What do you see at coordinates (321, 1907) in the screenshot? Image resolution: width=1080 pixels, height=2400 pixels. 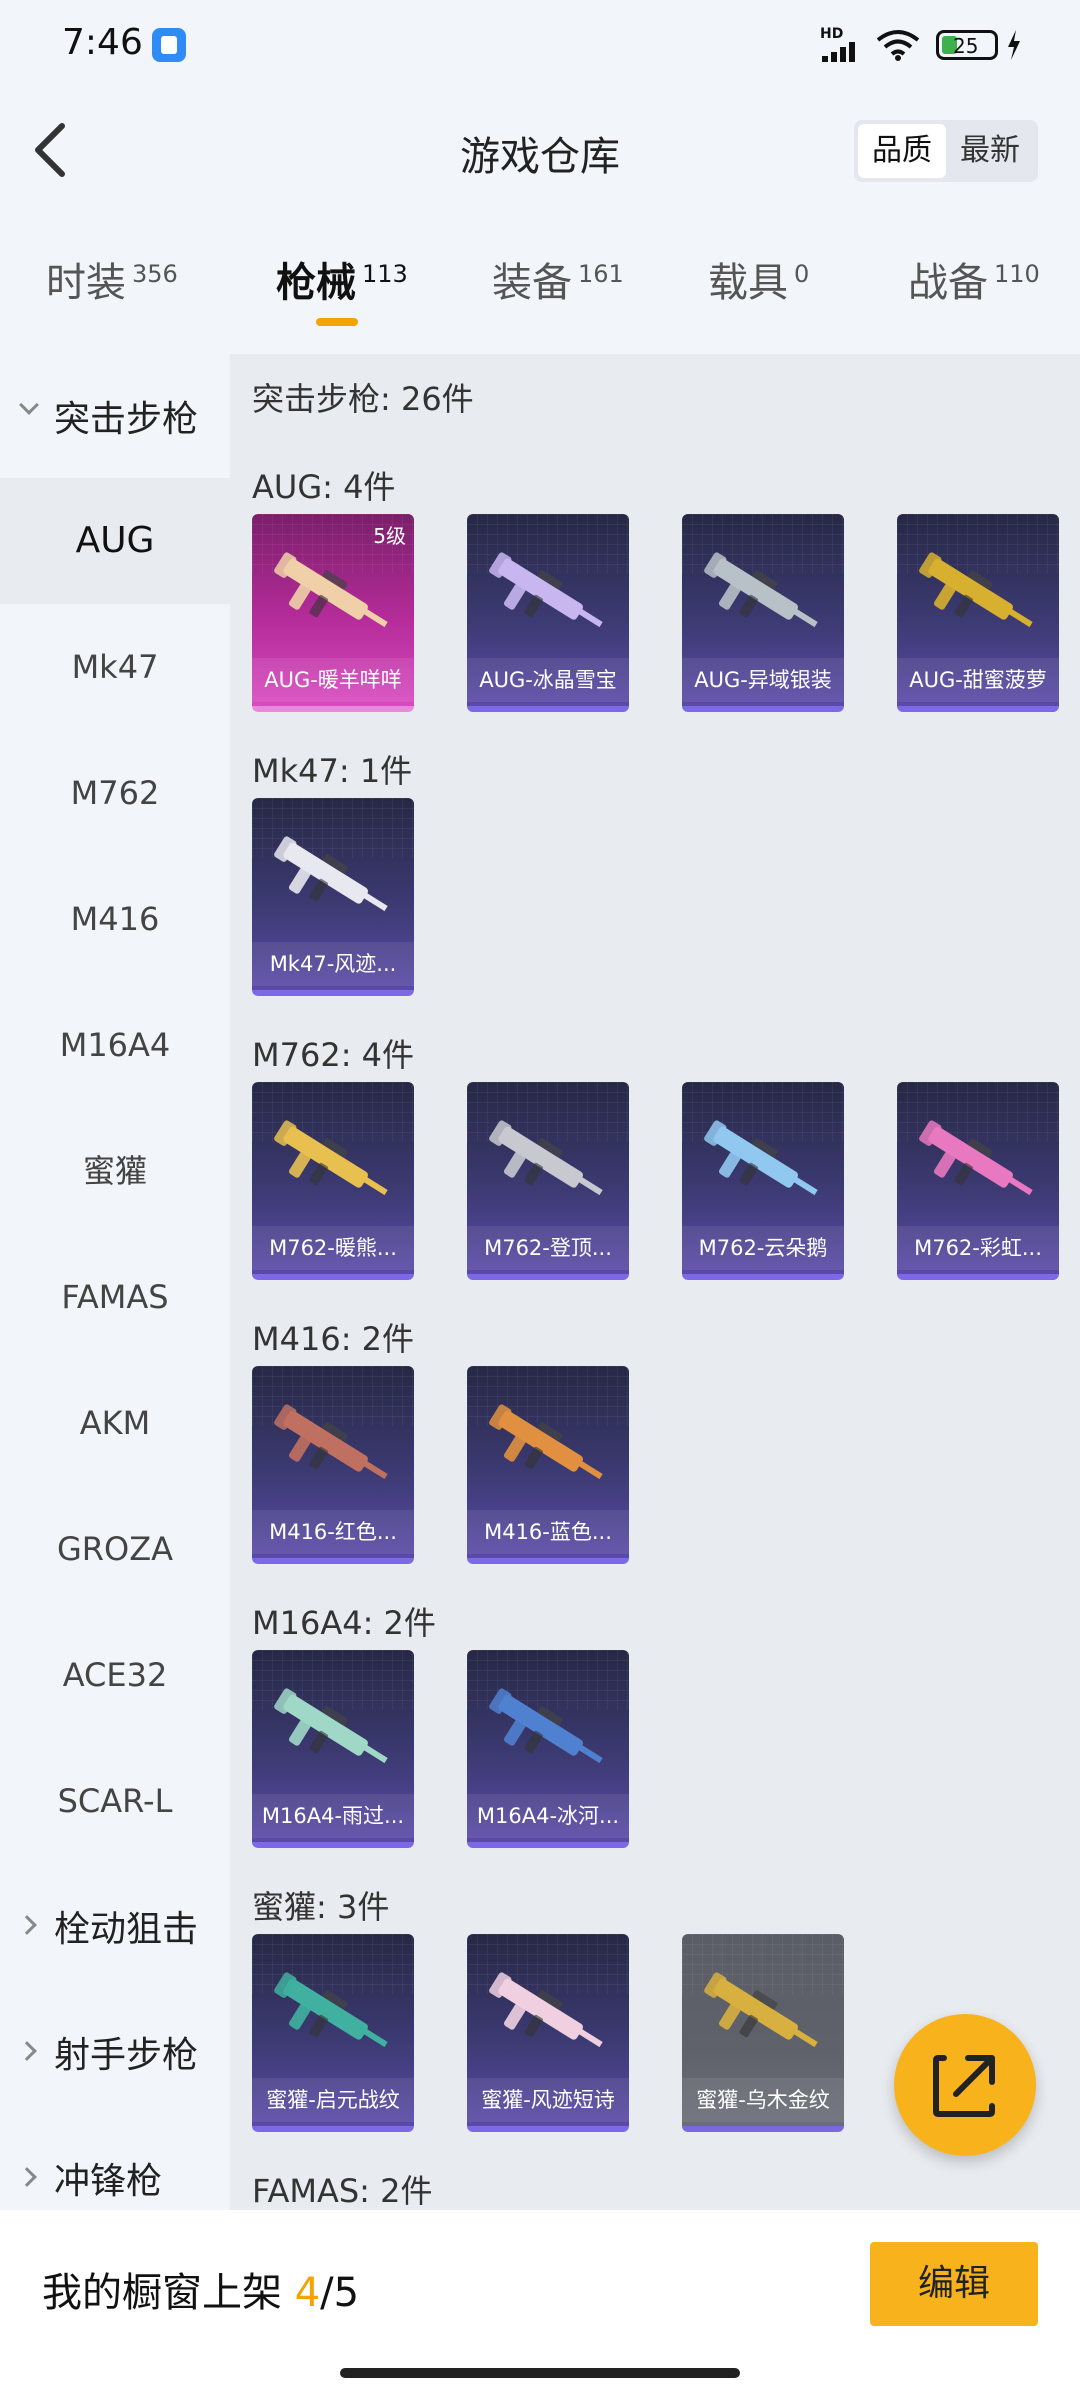 I see `weapon-group-label: 蜜獾: 3件` at bounding box center [321, 1907].